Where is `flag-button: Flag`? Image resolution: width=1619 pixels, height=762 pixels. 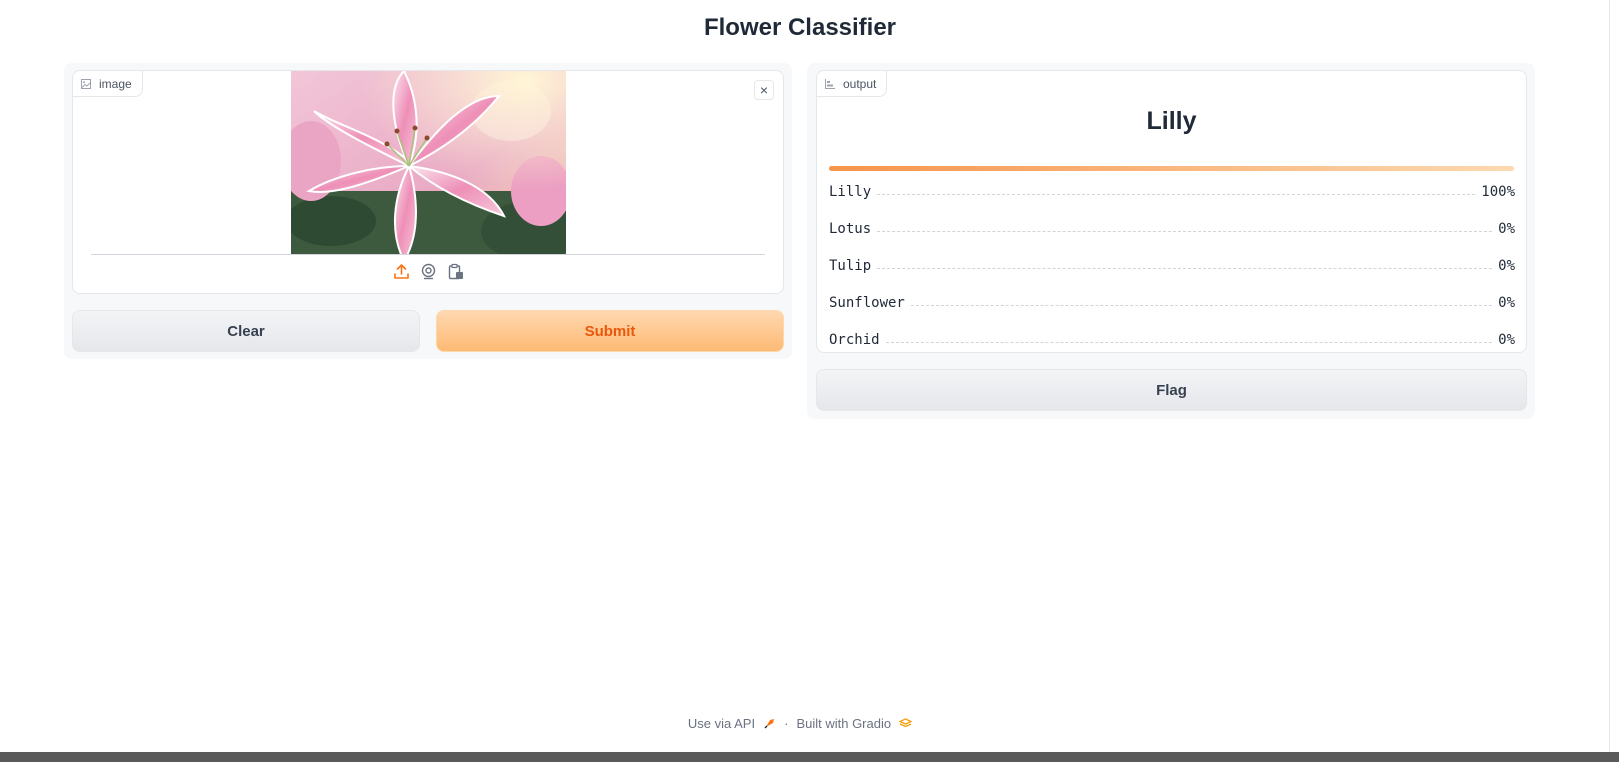
flag-button: Flag is located at coordinates (1171, 390).